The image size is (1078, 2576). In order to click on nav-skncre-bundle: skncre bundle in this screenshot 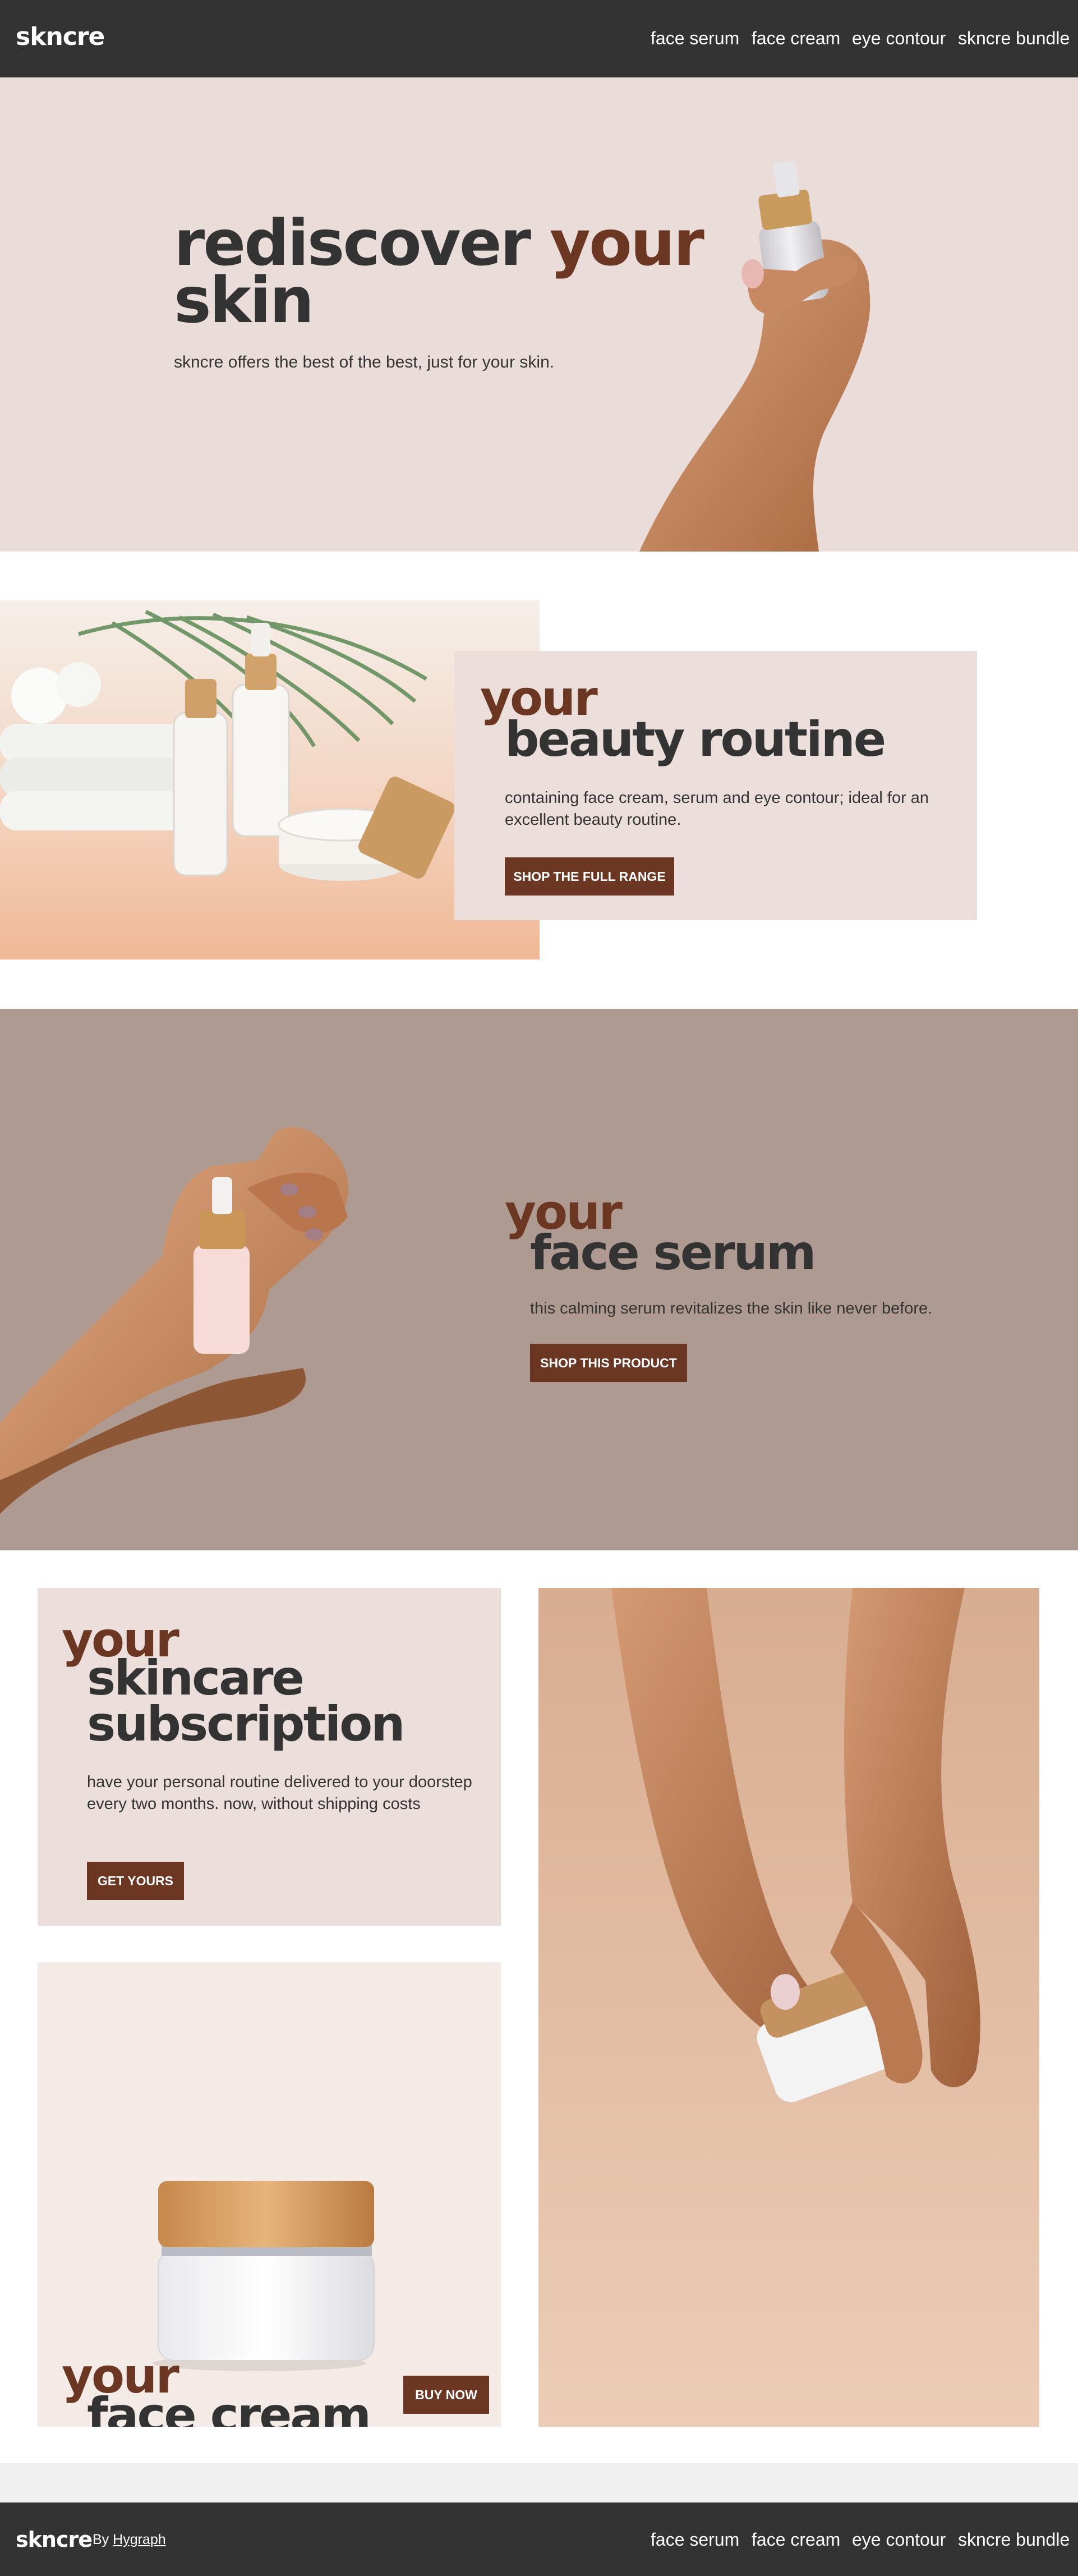, I will do `click(1014, 38)`.